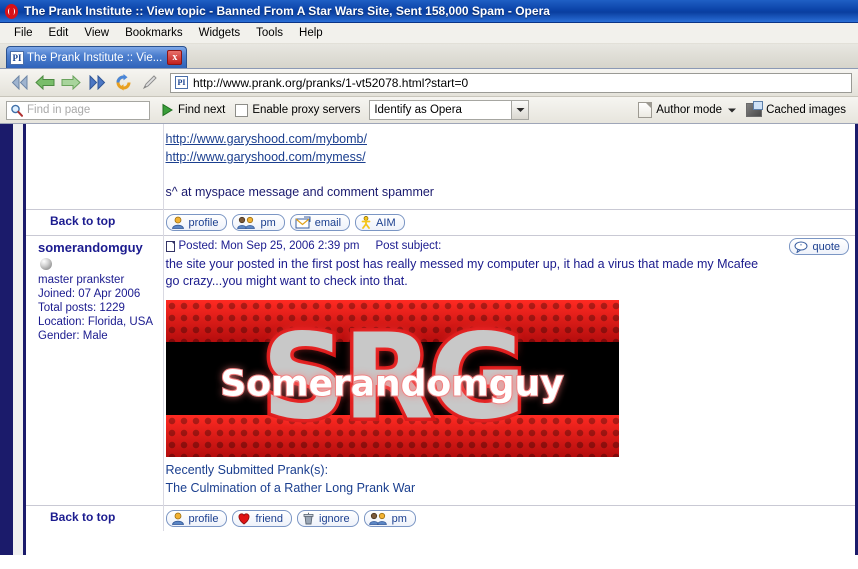 The width and height of the screenshot is (858, 569). Describe the element at coordinates (334, 518) in the screenshot. I see `ignore-label: ignore` at that location.